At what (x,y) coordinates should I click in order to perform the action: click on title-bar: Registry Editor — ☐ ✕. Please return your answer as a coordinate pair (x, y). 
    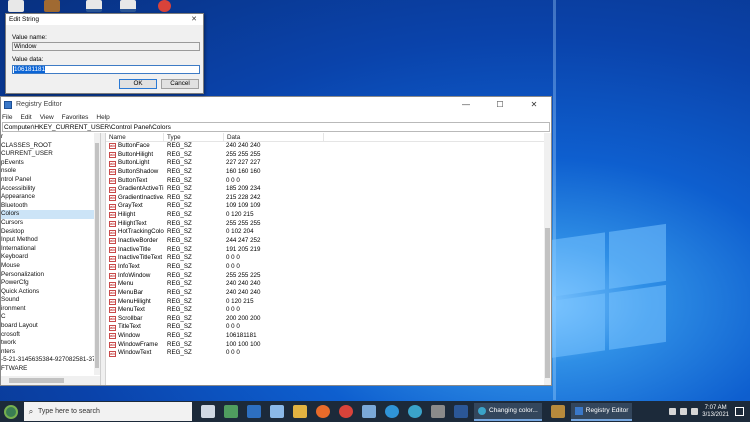
    Looking at the image, I should click on (276, 104).